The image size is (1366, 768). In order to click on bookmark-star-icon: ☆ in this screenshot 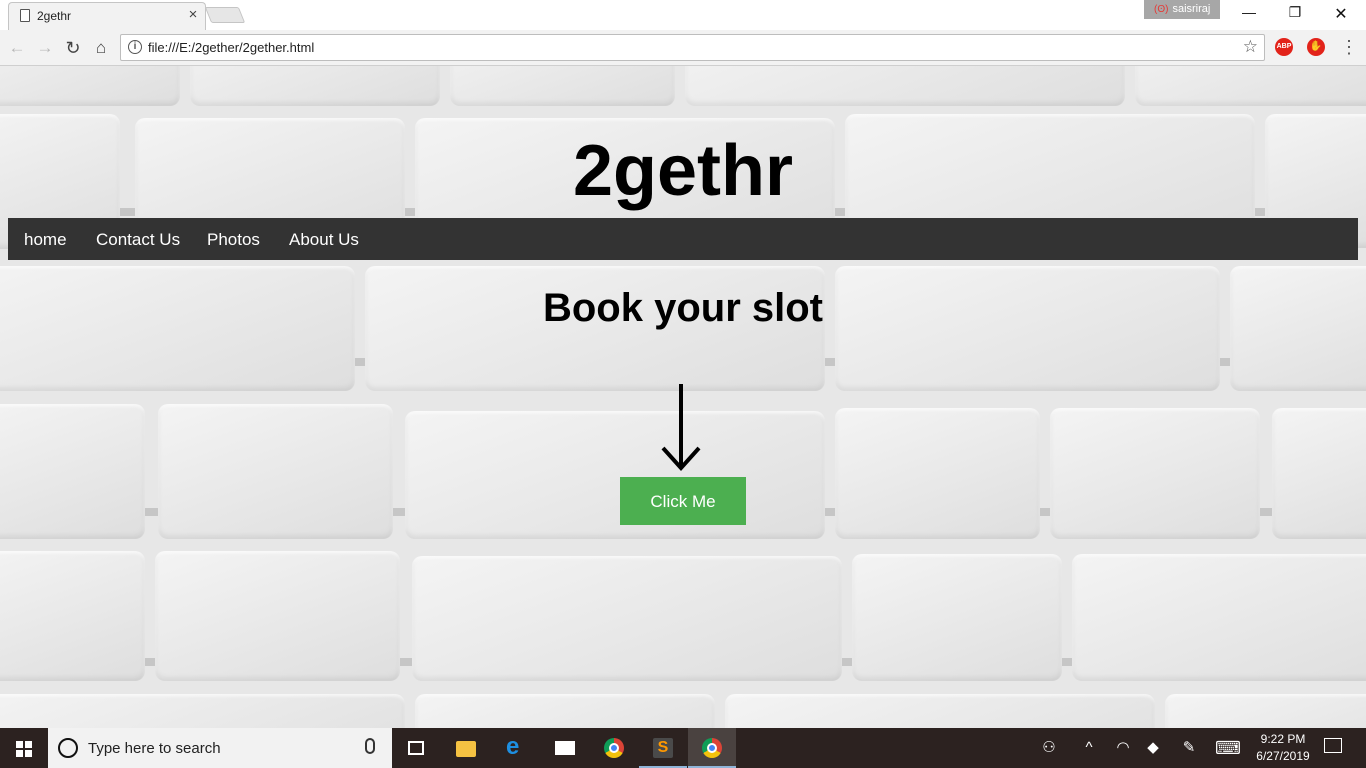, I will do `click(1250, 47)`.